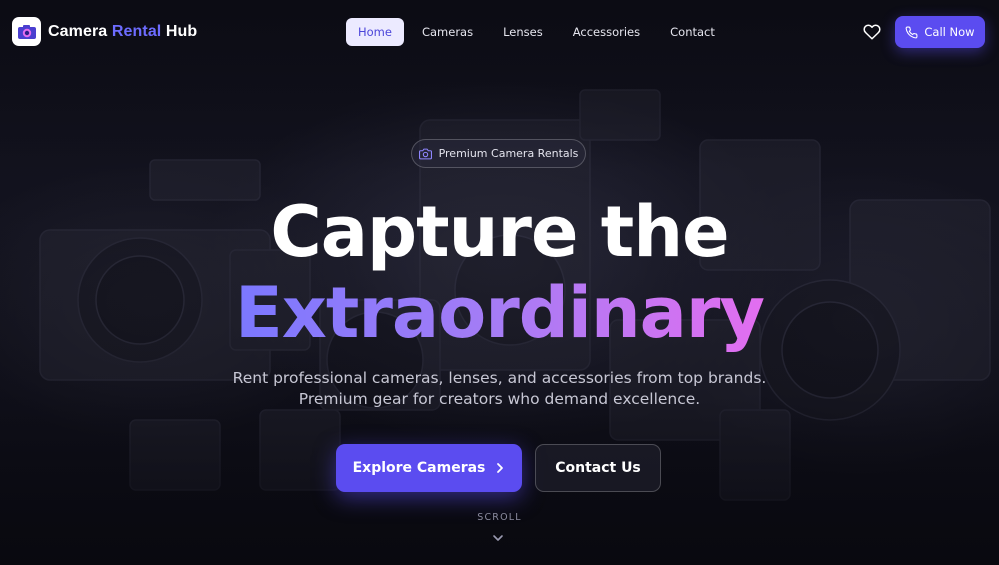 This screenshot has height=565, width=999. I want to click on premium-badge: Premium Camera Rentals, so click(498, 153).